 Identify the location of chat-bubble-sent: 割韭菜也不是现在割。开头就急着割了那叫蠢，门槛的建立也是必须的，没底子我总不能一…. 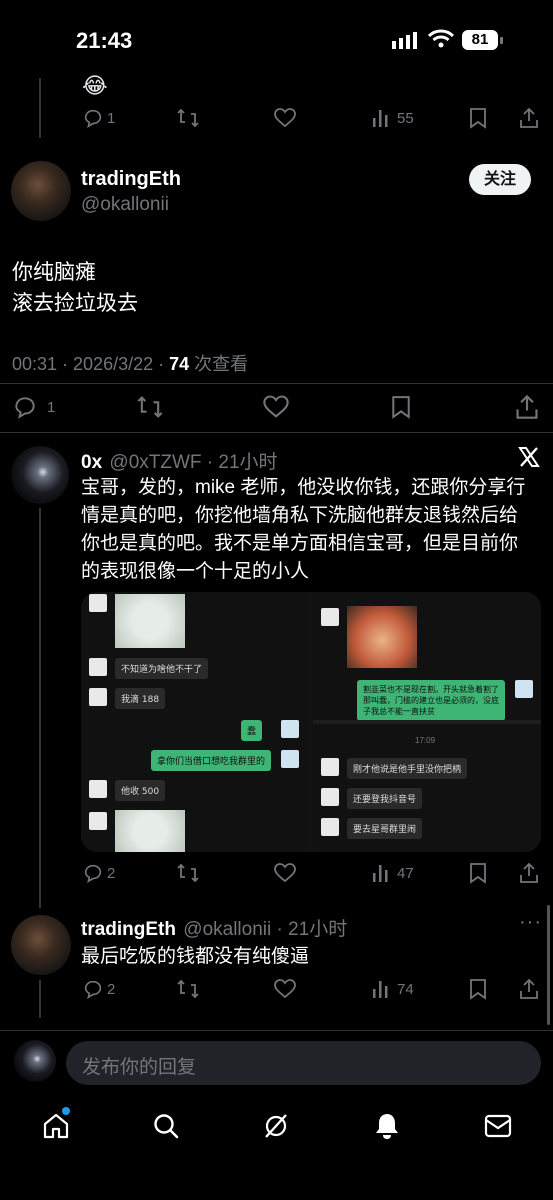
(431, 700).